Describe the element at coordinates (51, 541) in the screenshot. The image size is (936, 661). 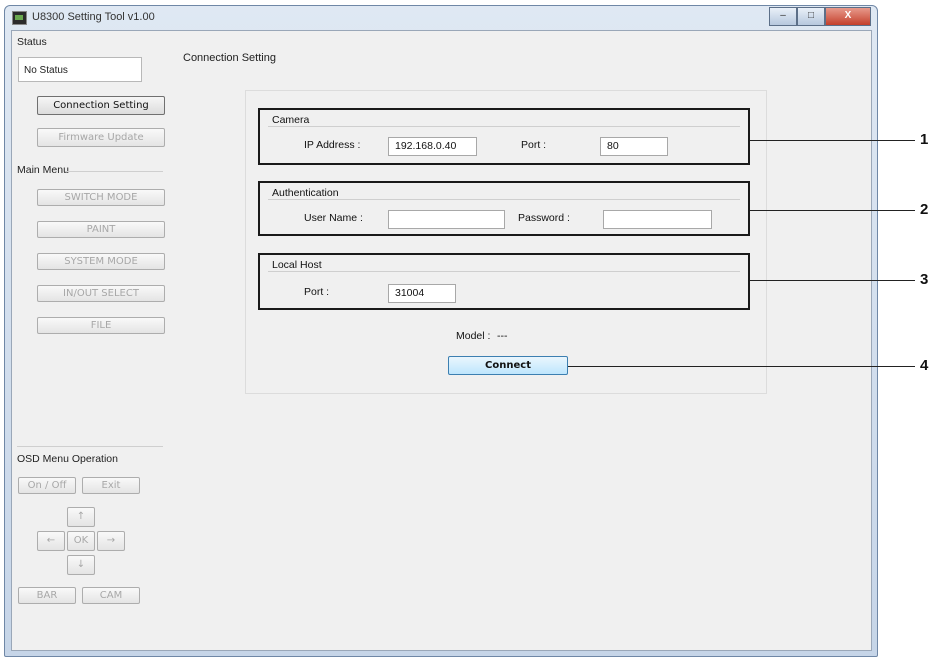
I see `osd-left-button: ←` at that location.